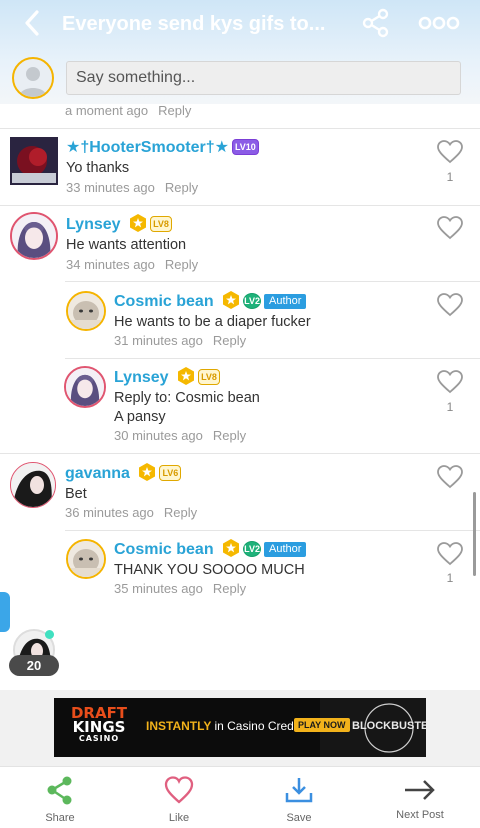 The image size is (480, 828). What do you see at coordinates (49, 634) in the screenshot?
I see `online-indicator` at bounding box center [49, 634].